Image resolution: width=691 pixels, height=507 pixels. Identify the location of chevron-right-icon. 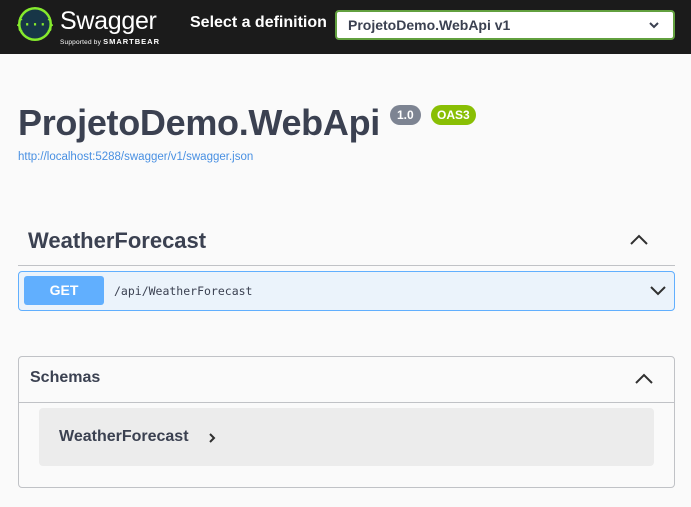
(212, 438).